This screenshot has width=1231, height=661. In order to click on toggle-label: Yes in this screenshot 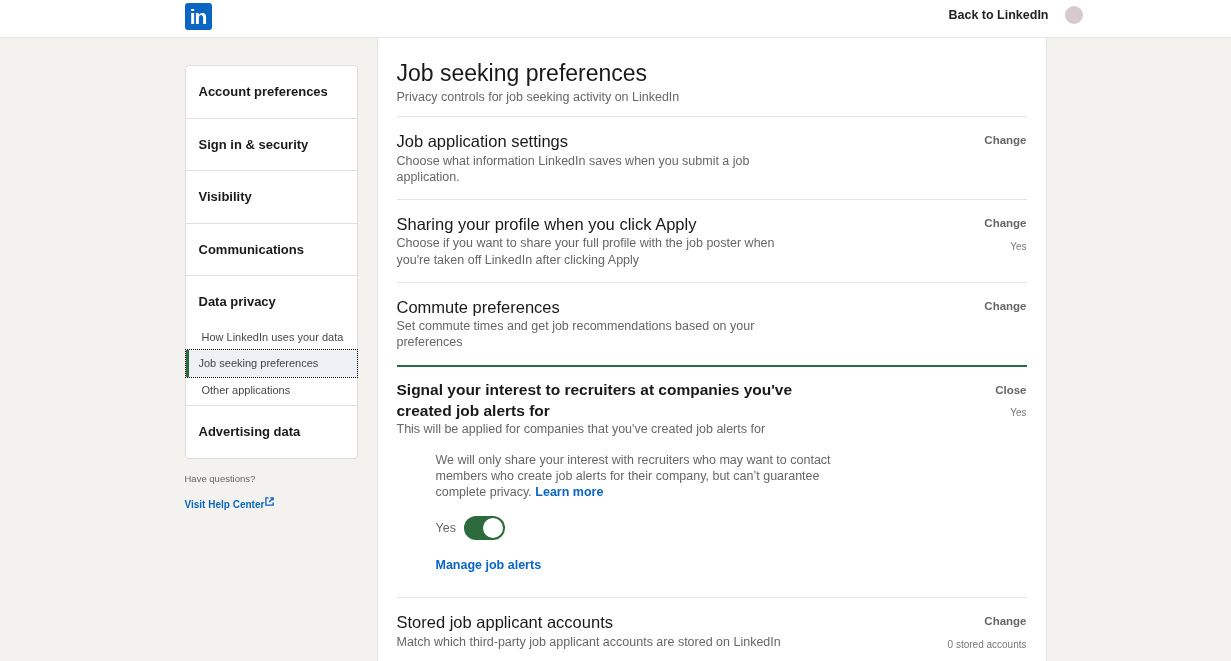, I will do `click(445, 529)`.